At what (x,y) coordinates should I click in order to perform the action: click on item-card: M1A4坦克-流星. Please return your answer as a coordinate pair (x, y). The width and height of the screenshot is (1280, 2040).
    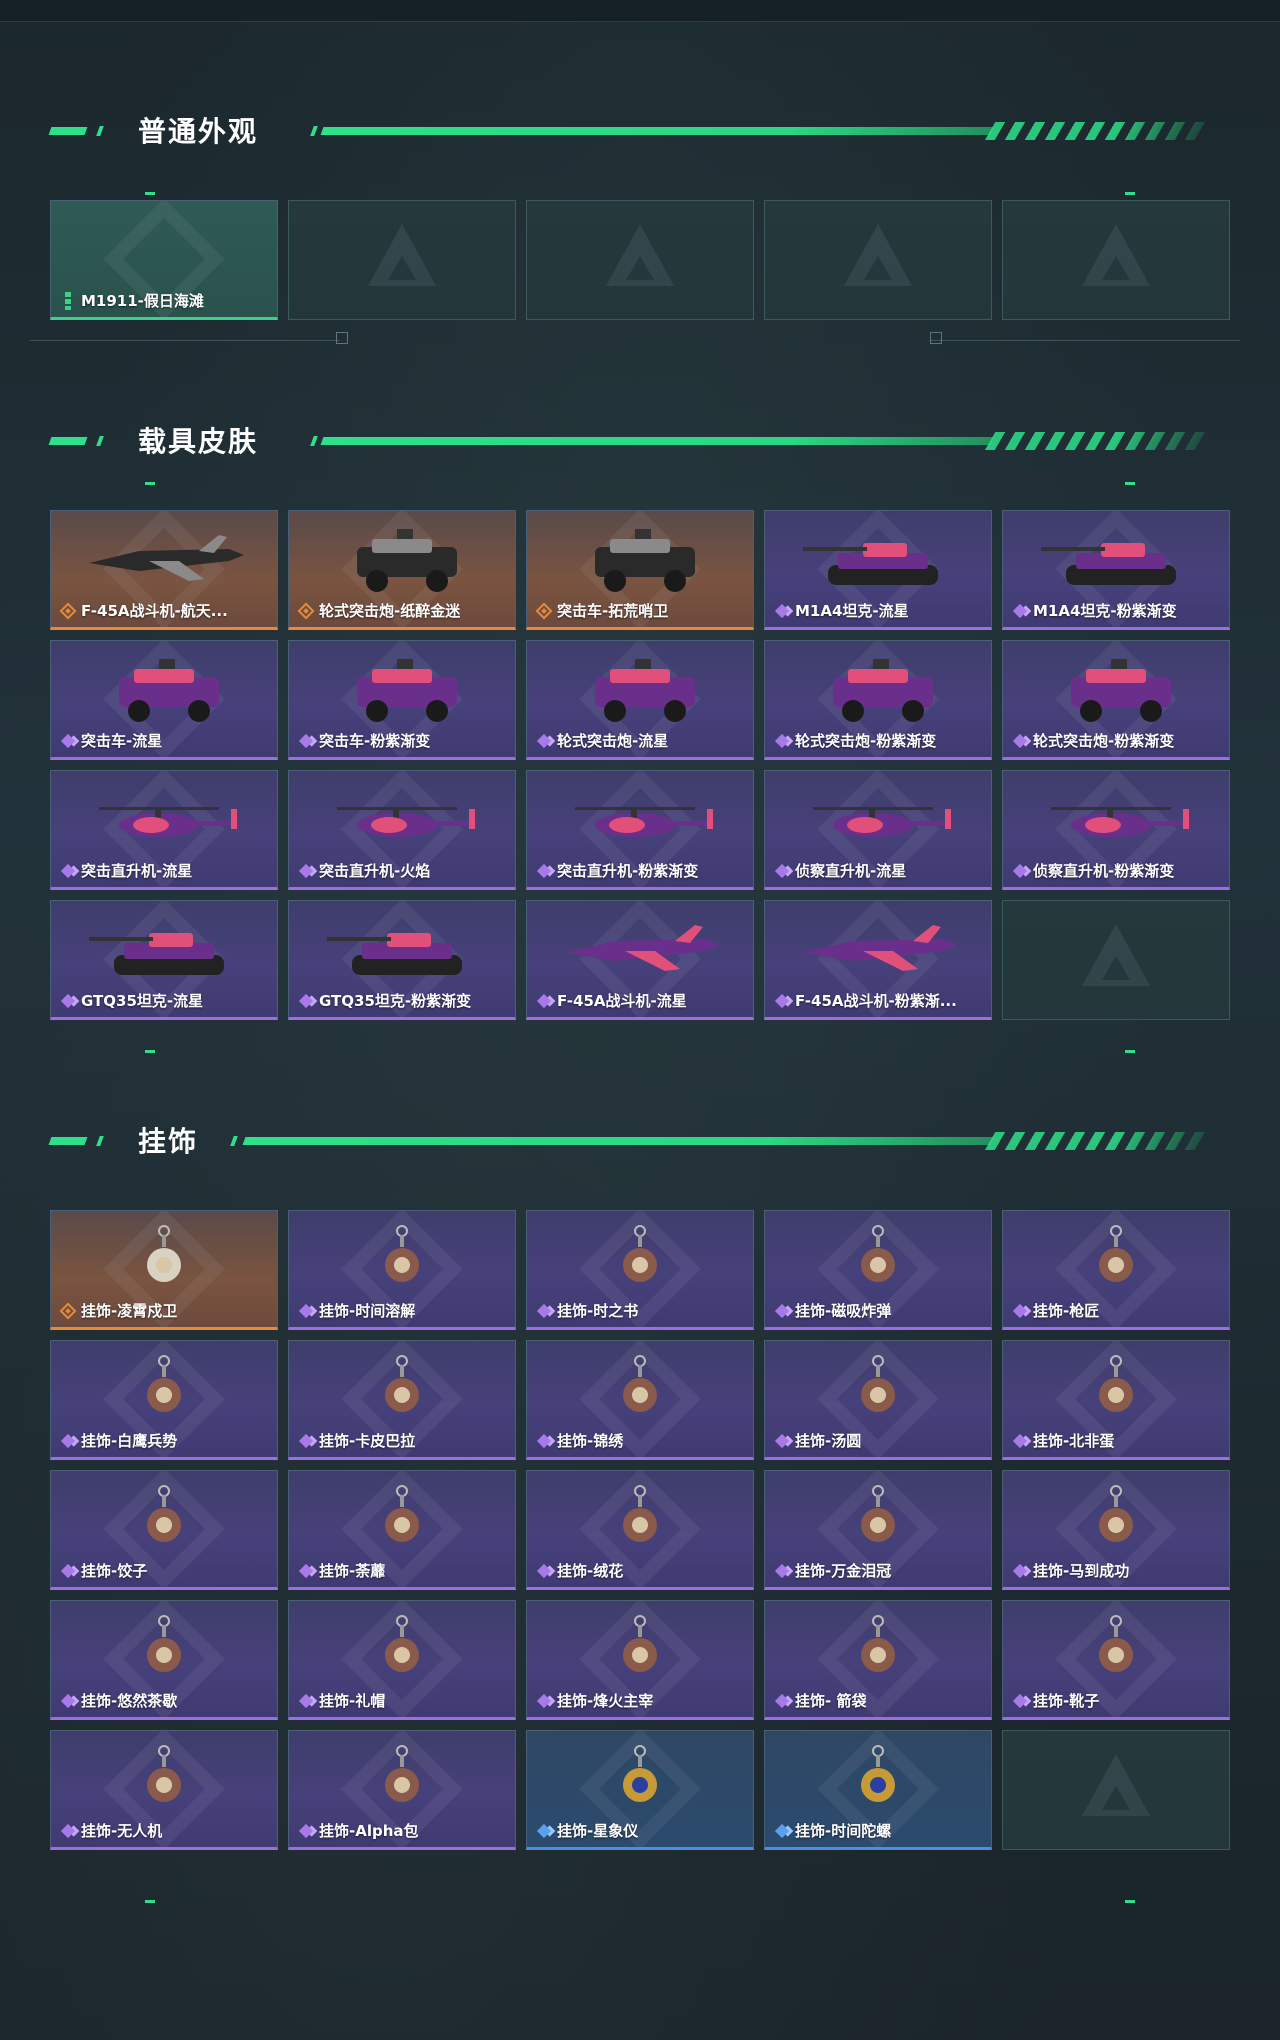
    Looking at the image, I should click on (878, 570).